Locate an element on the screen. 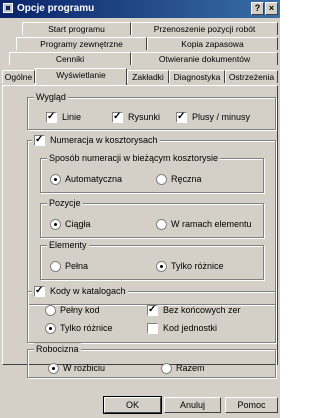 This screenshot has width=320, height=418. group-wyglad-label: Wygląd is located at coordinates (51, 97).